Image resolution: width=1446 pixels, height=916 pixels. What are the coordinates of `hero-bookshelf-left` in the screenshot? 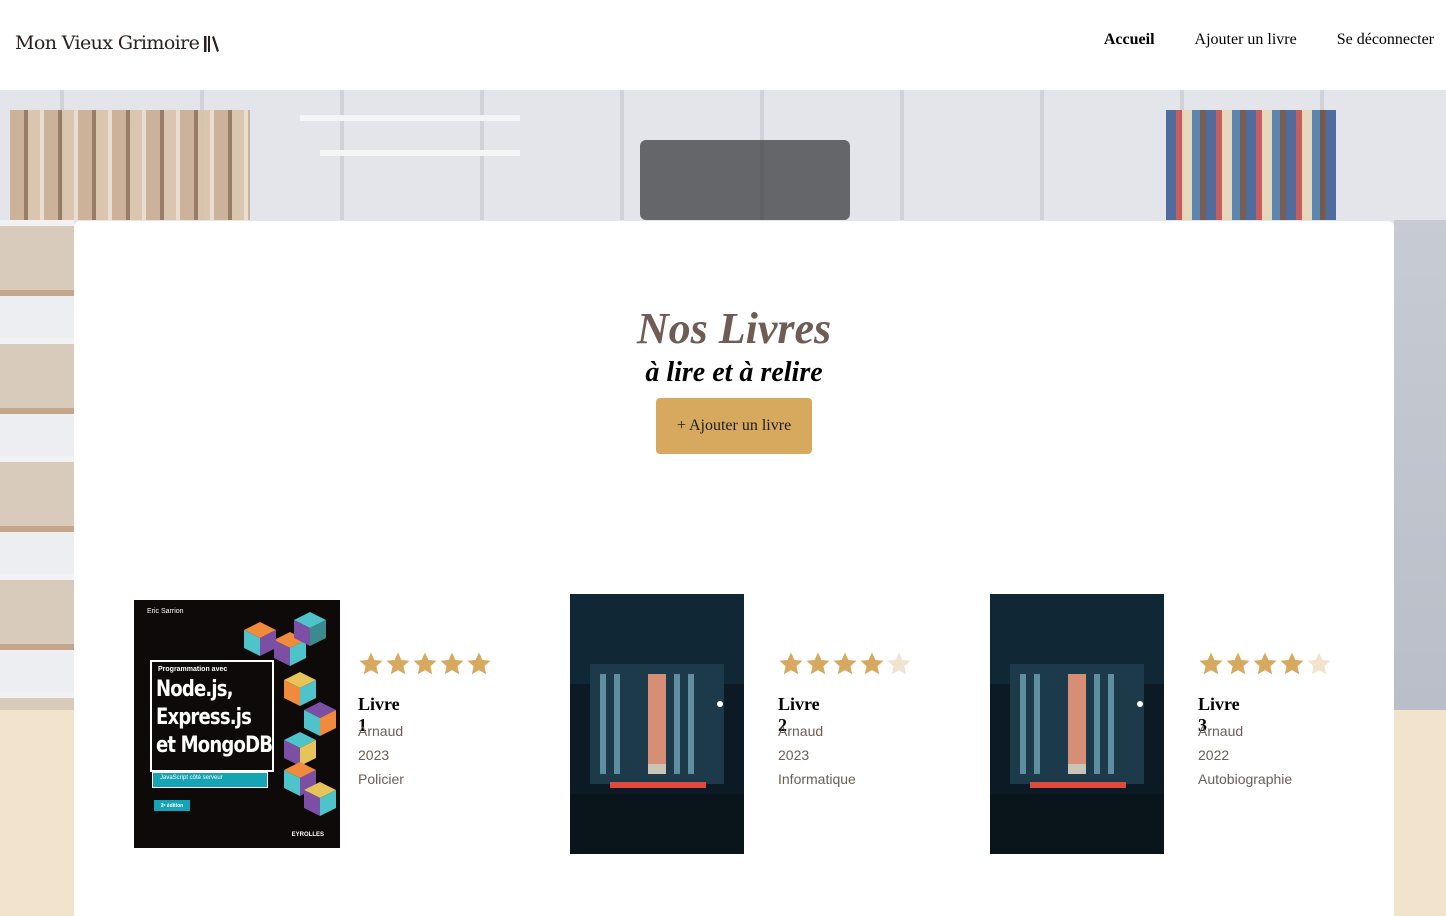 It's located at (130, 165).